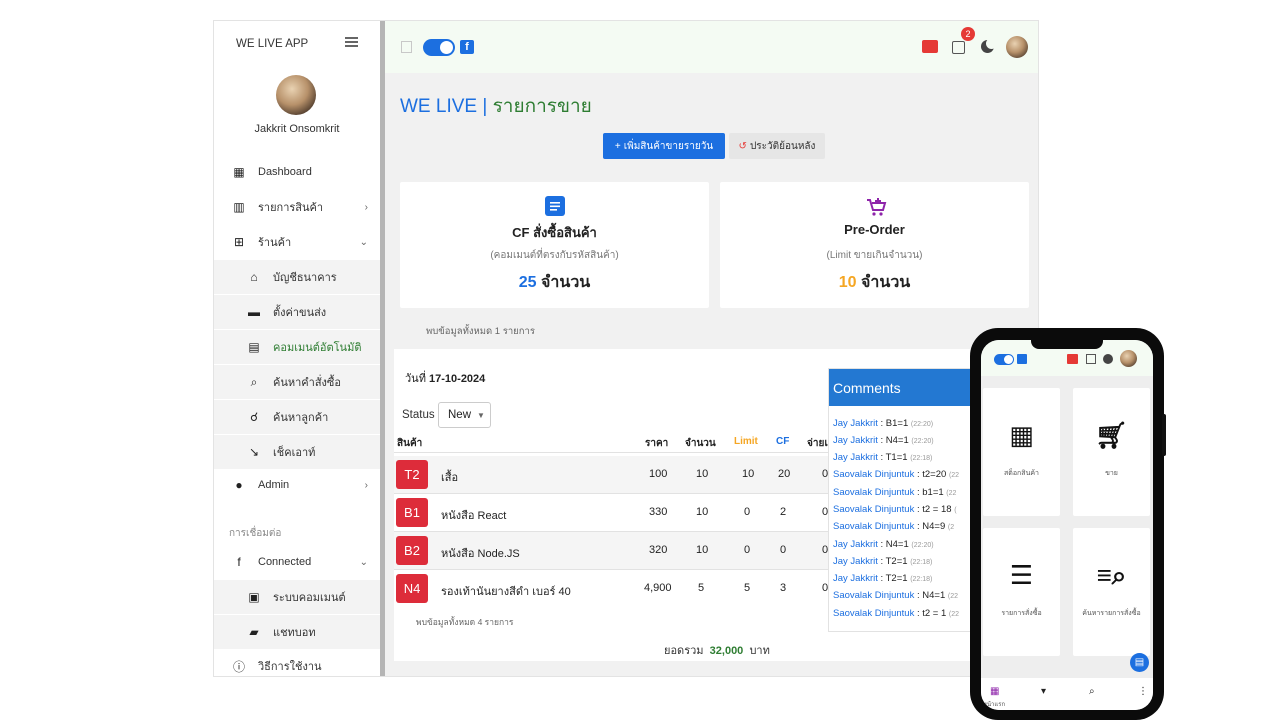 The image size is (1280, 720). Describe the element at coordinates (777, 146) in the screenshot. I see `history-button: ↺ ประวัติย้อนหลัง` at that location.